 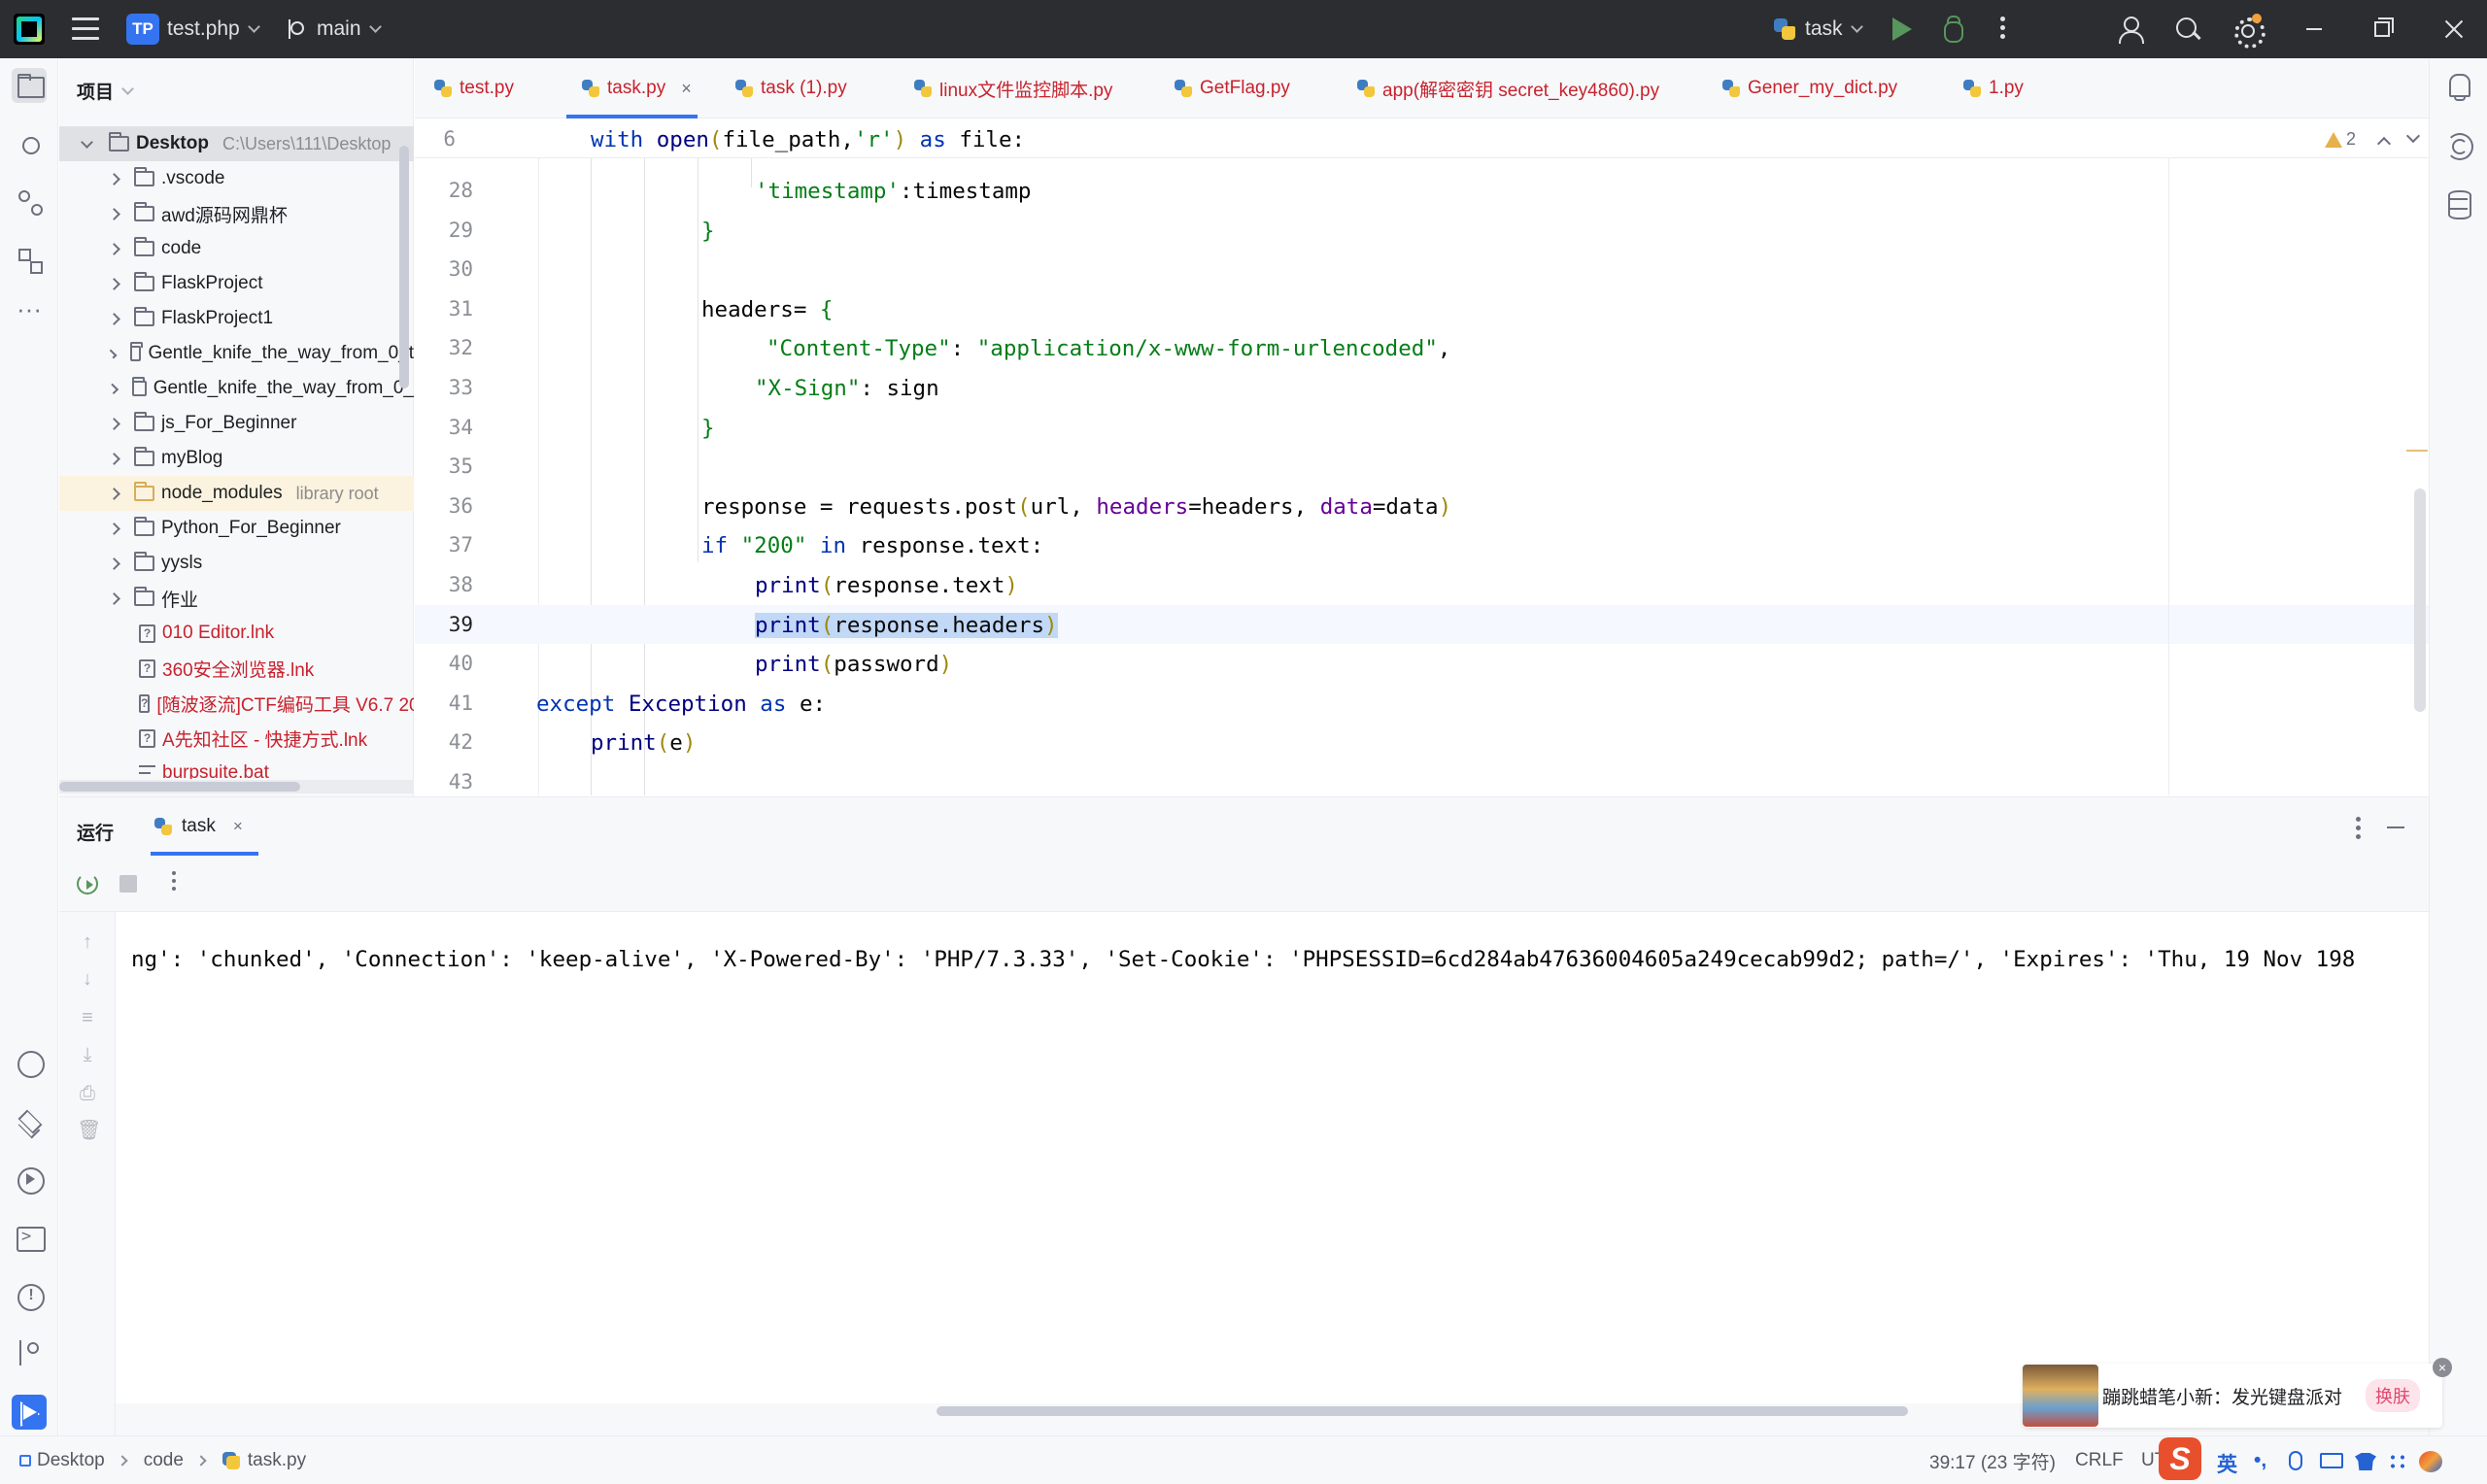 What do you see at coordinates (29, 1295) in the screenshot?
I see `problems-icon` at bounding box center [29, 1295].